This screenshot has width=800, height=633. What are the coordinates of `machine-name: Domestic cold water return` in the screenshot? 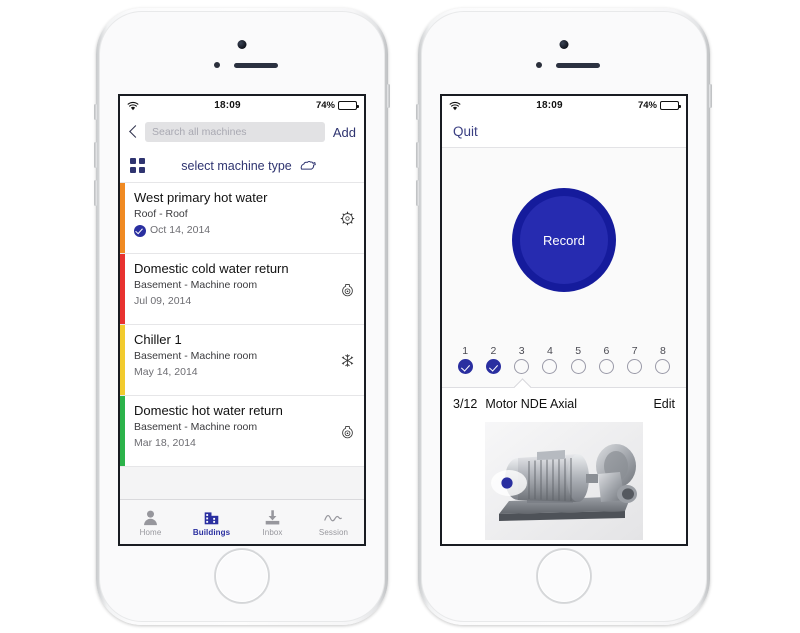 It's located at (211, 268).